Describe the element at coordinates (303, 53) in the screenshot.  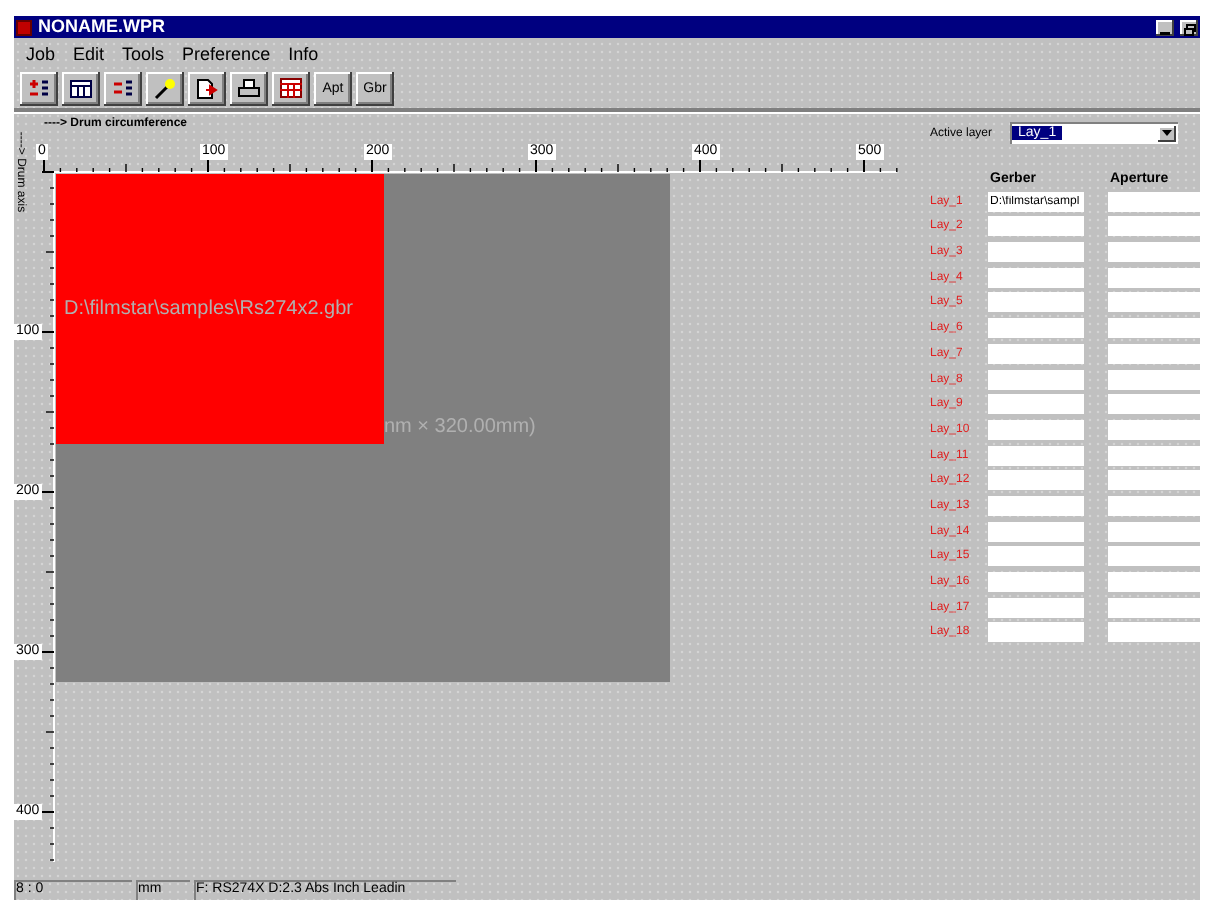
I see `menu-item: Info` at that location.